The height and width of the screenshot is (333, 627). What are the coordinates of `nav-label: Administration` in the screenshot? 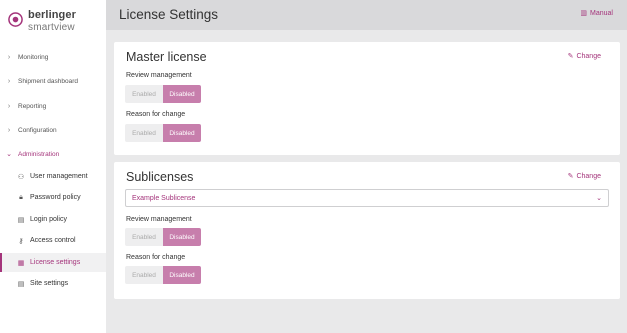 It's located at (39, 154).